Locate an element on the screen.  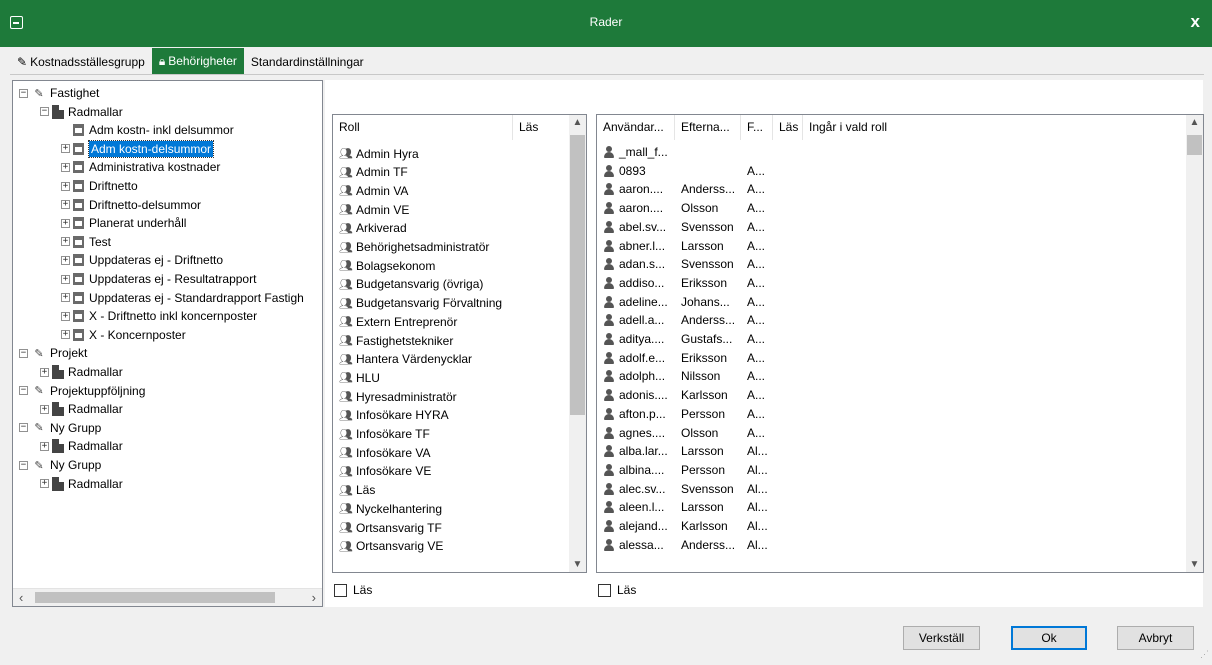
column-header-roll: Roll is located at coordinates (423, 127).